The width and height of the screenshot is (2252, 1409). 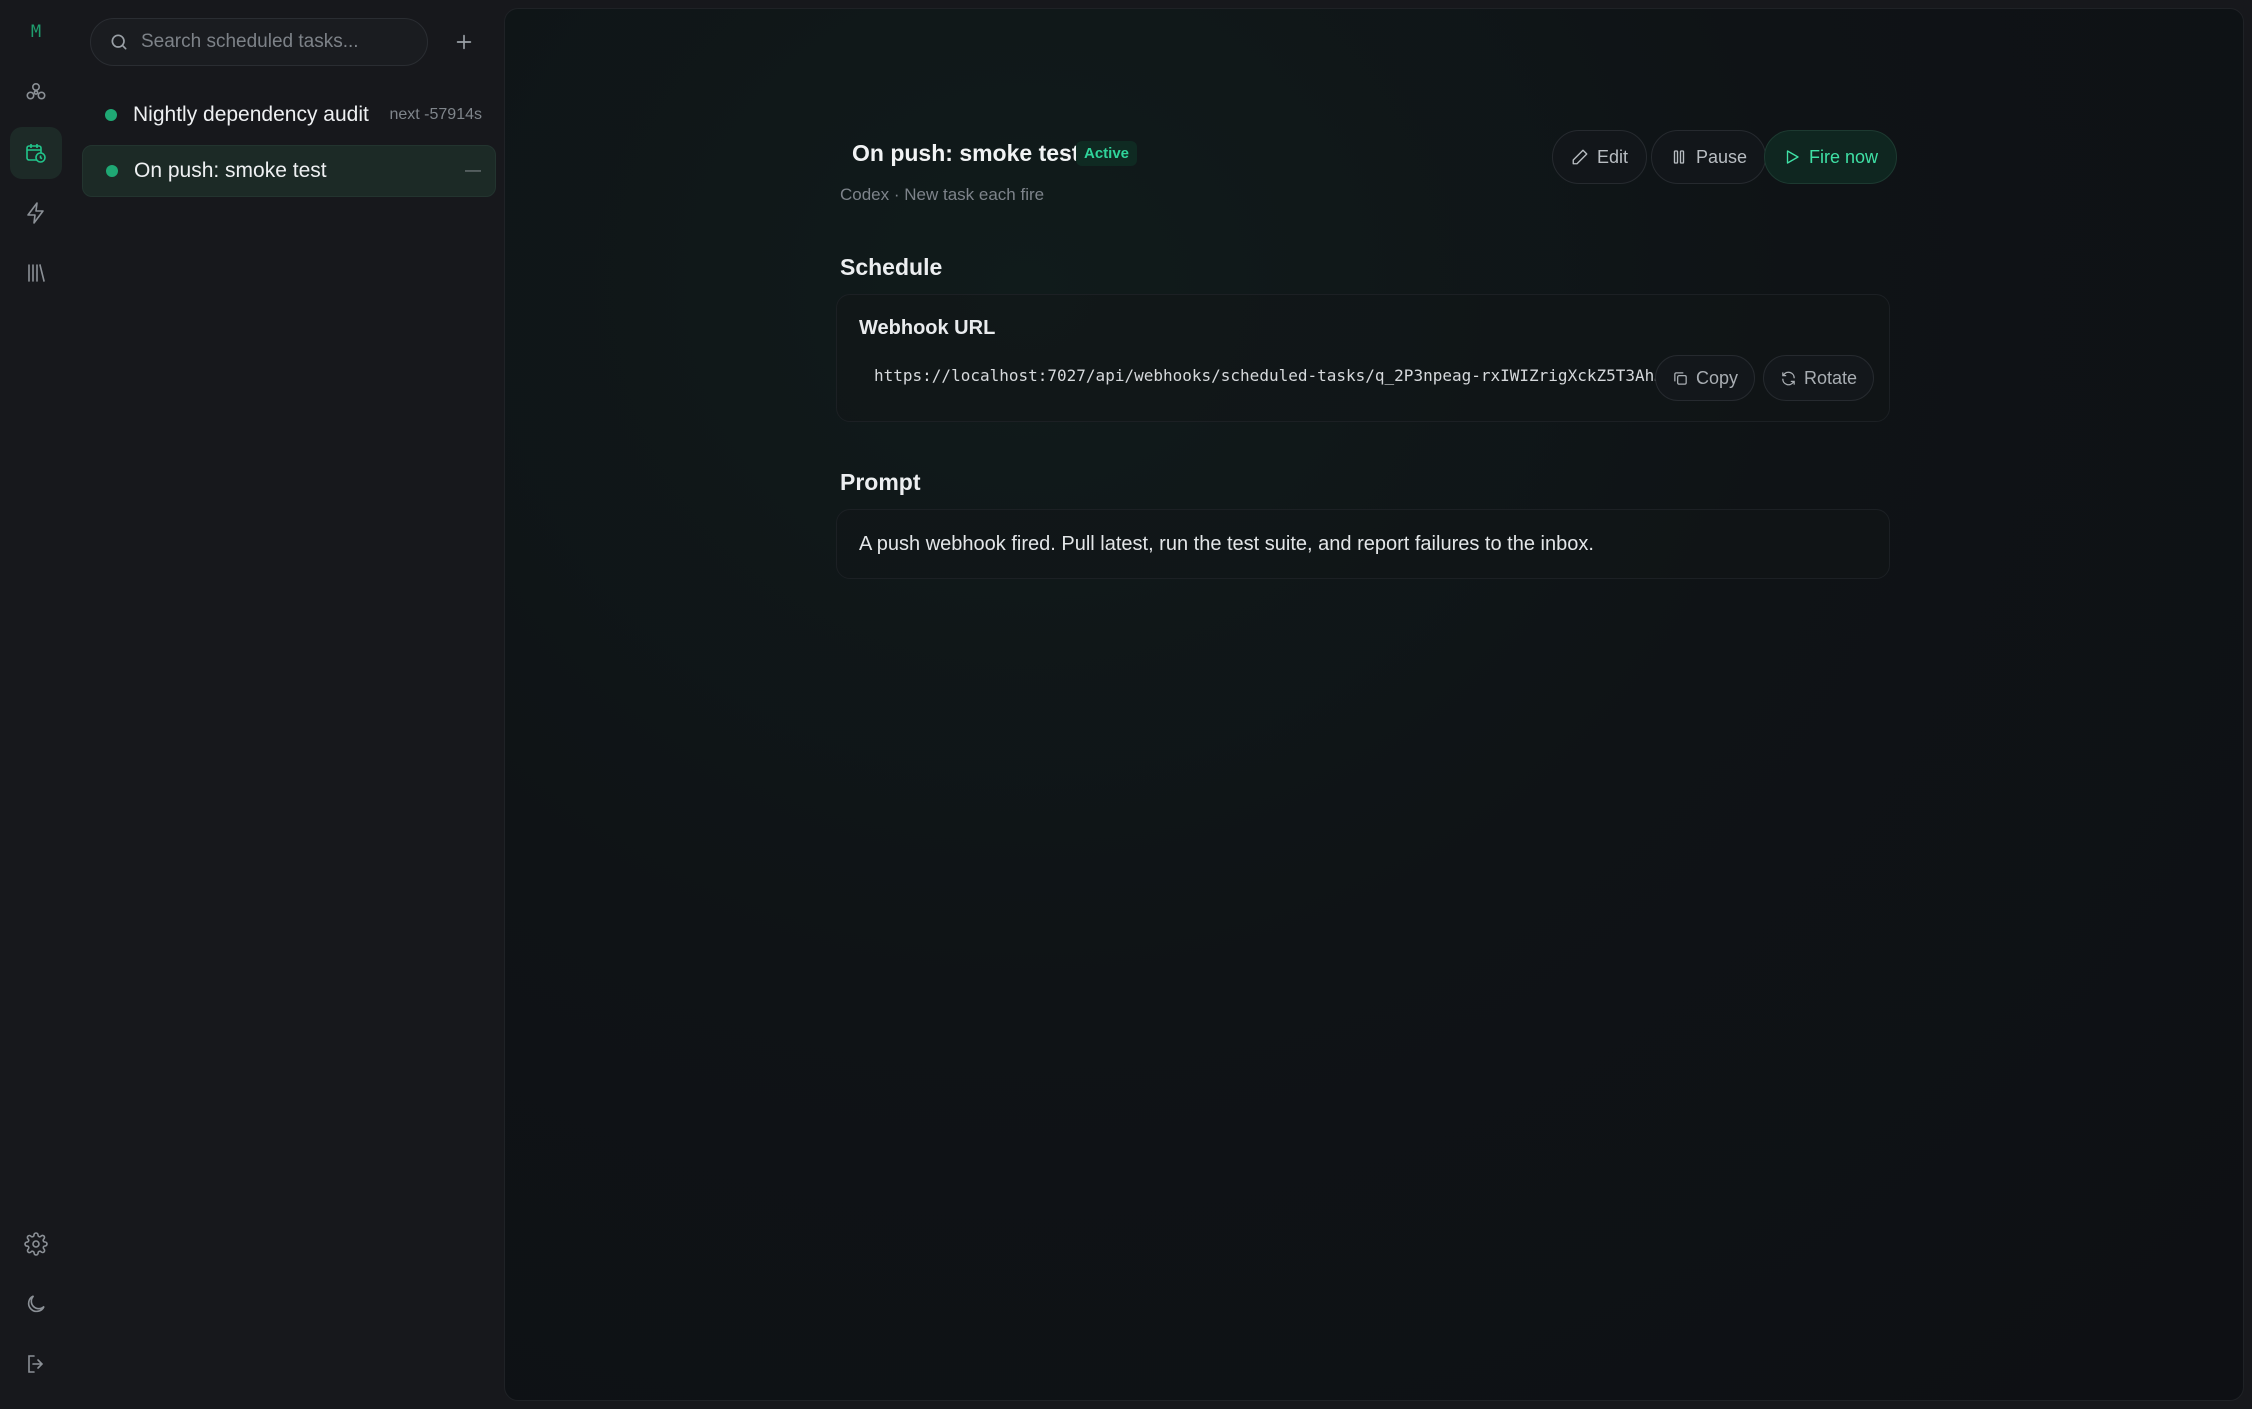 What do you see at coordinates (1788, 378) in the screenshot?
I see `refresh-icon` at bounding box center [1788, 378].